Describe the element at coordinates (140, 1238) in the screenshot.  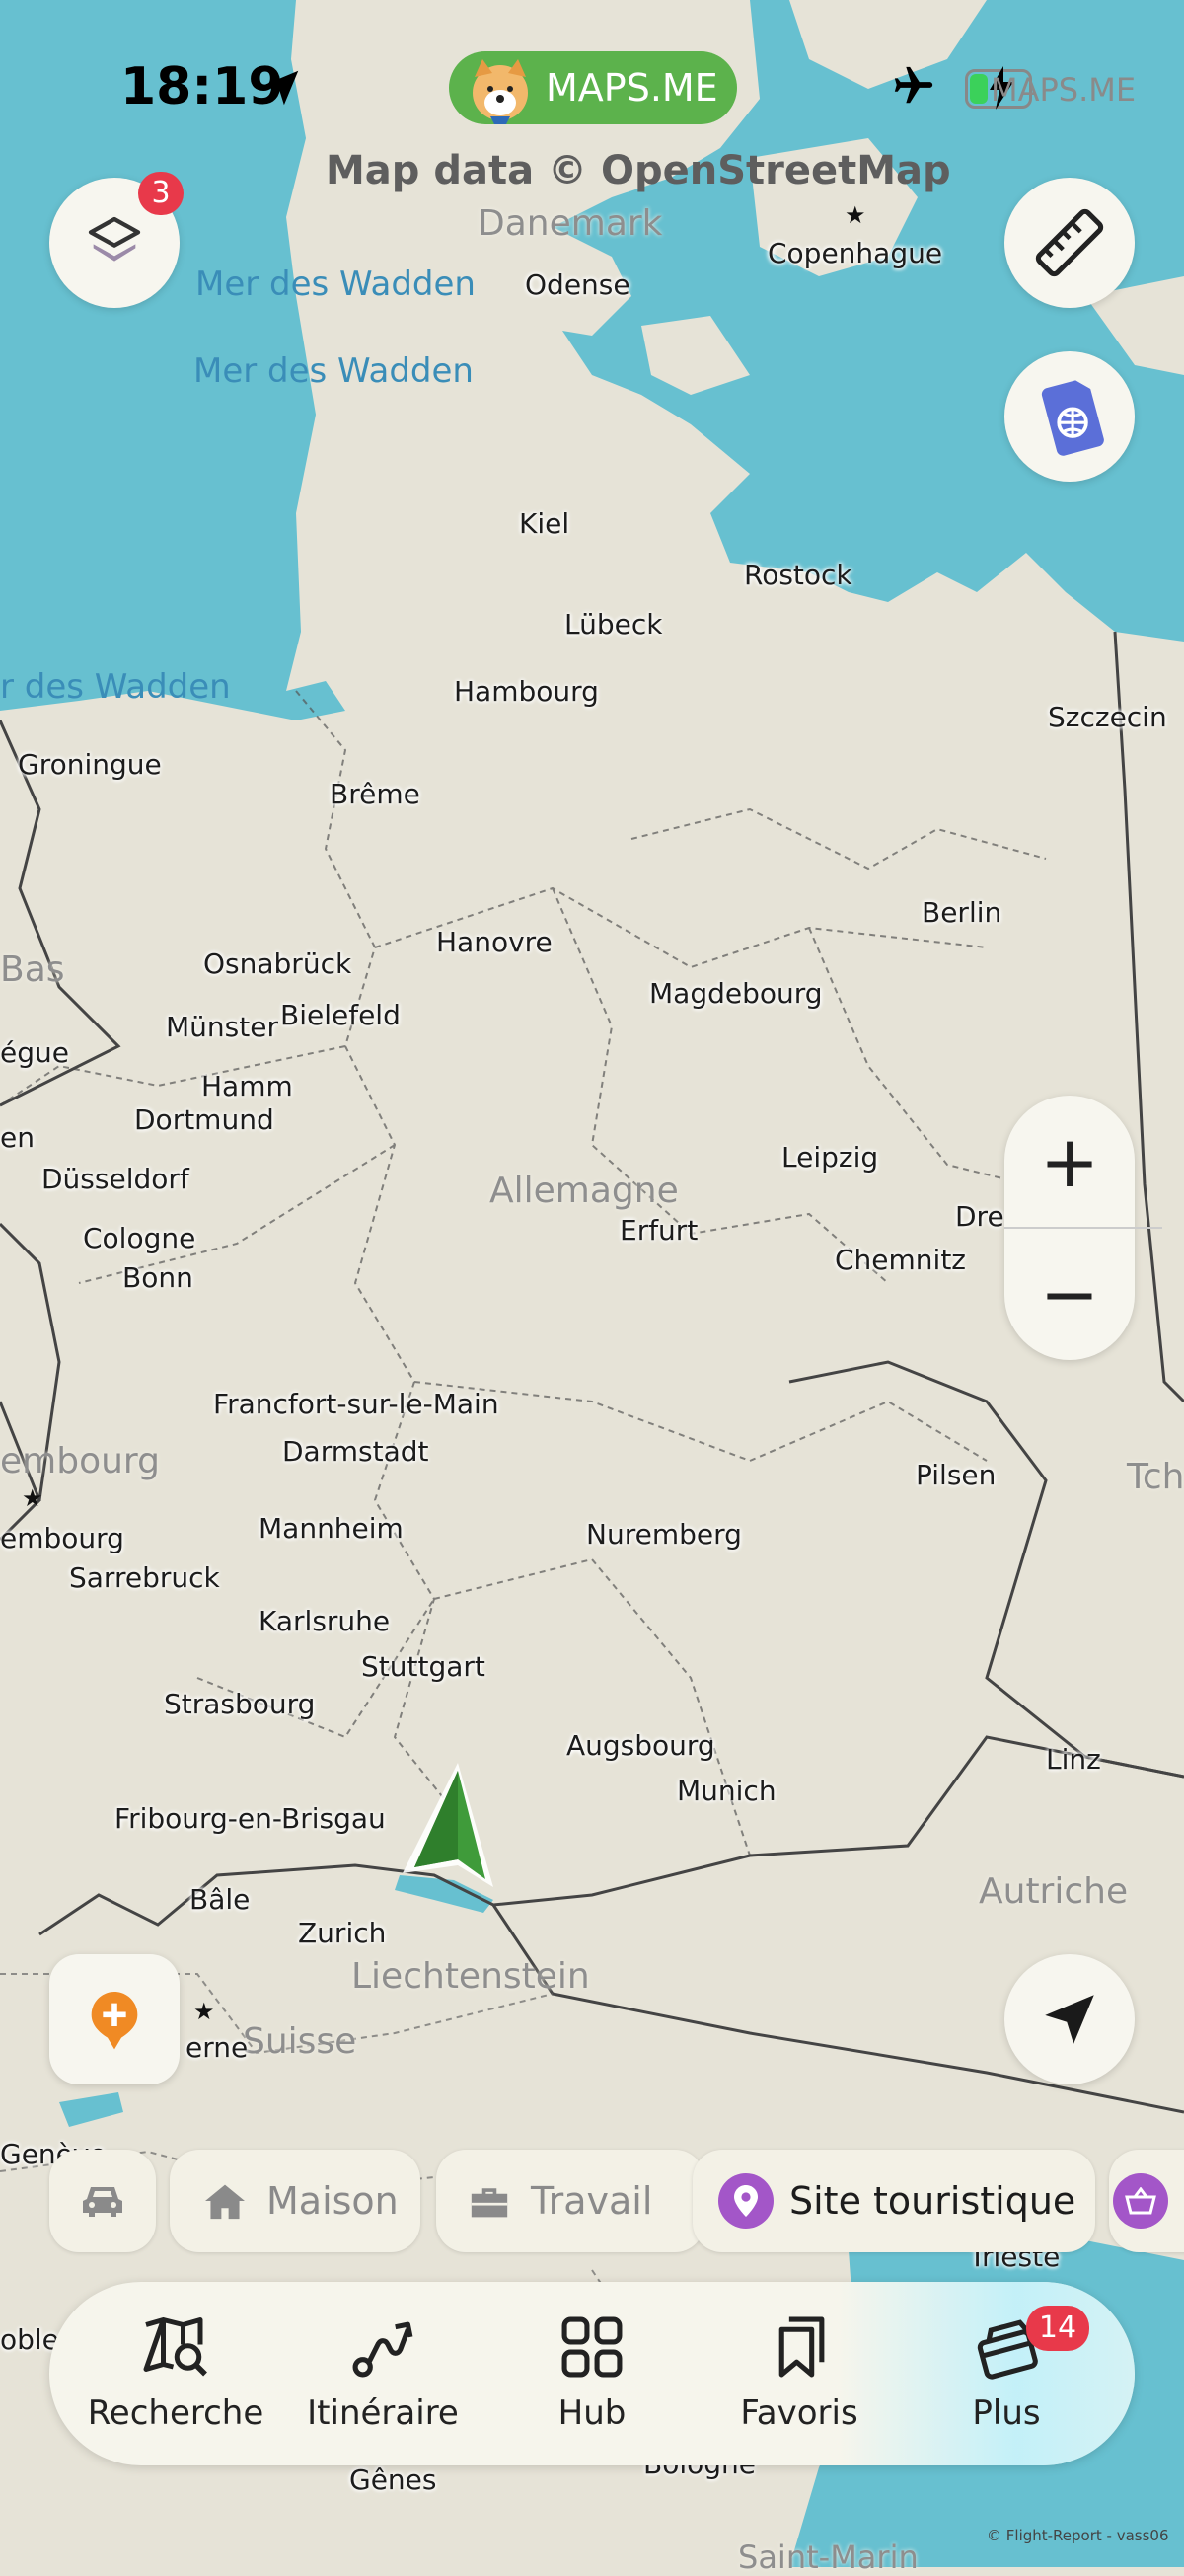
I see `city-label: Cologne` at that location.